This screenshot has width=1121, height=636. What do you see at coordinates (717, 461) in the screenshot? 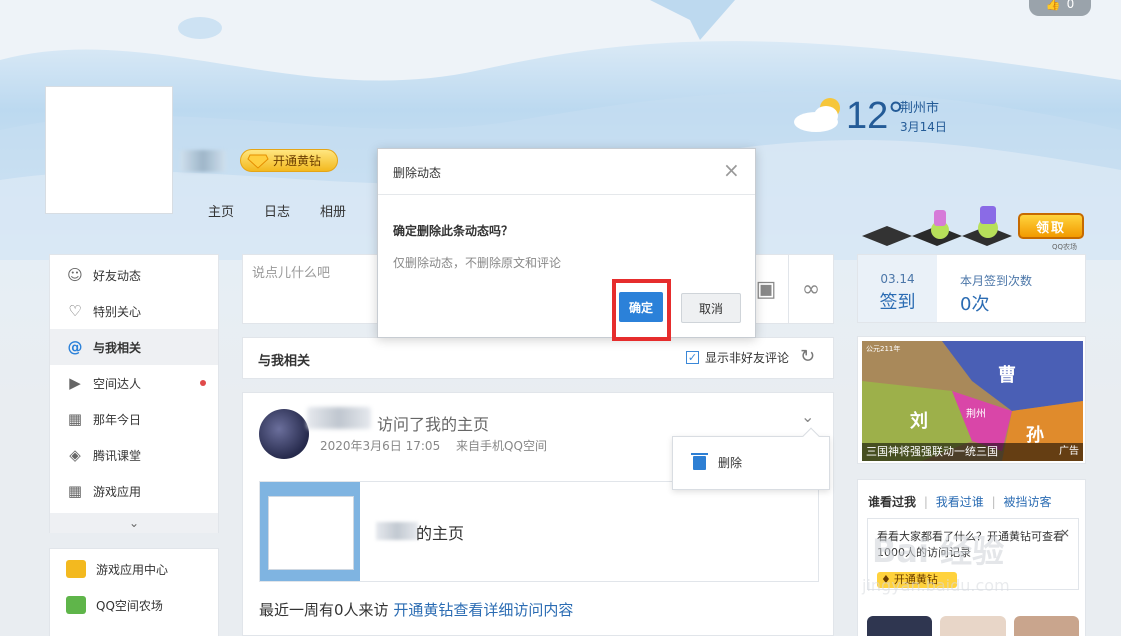
I see `menu-item-delete: 删除` at bounding box center [717, 461].